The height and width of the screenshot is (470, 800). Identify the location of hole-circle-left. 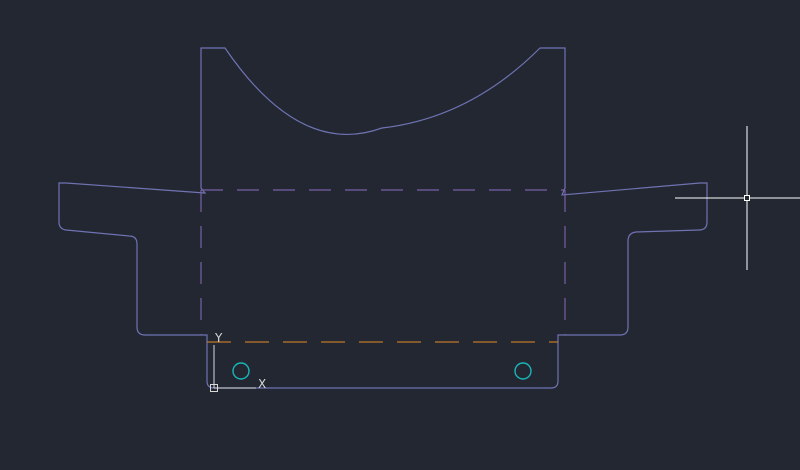
(241, 371).